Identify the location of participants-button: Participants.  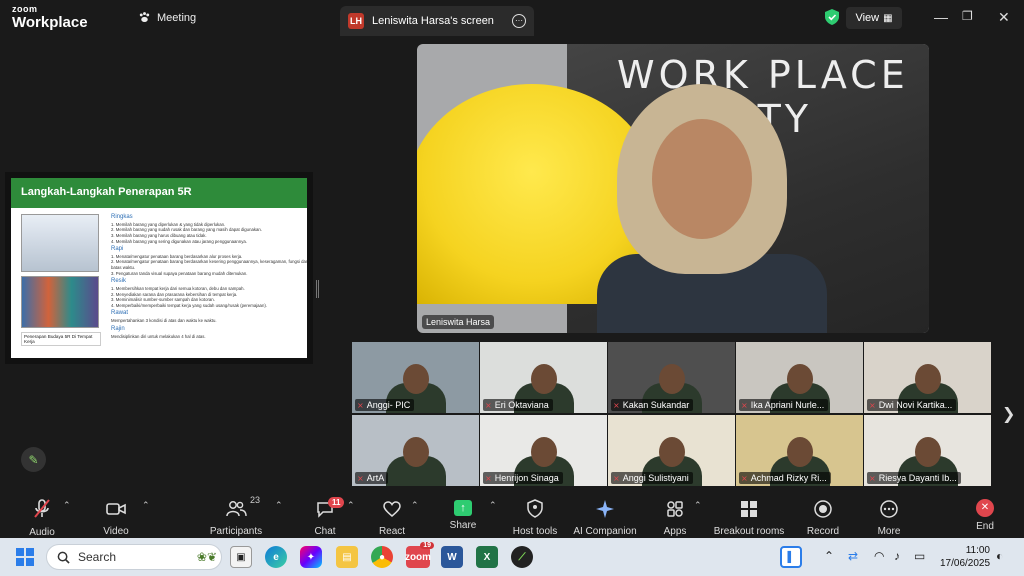
(236, 516).